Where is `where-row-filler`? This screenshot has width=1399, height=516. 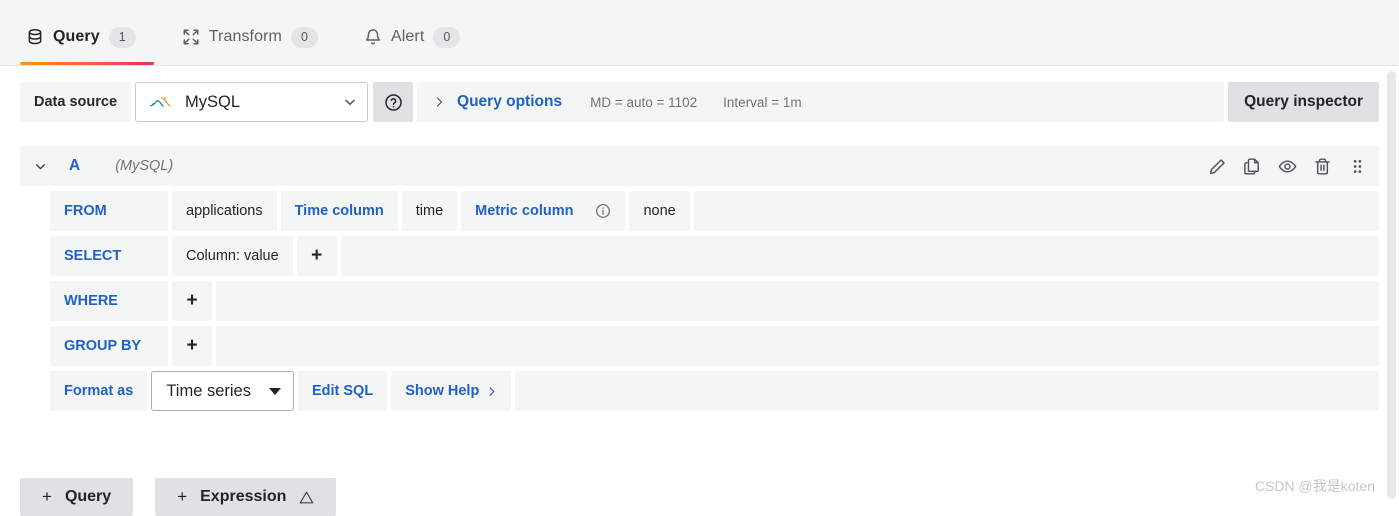 where-row-filler is located at coordinates (797, 301).